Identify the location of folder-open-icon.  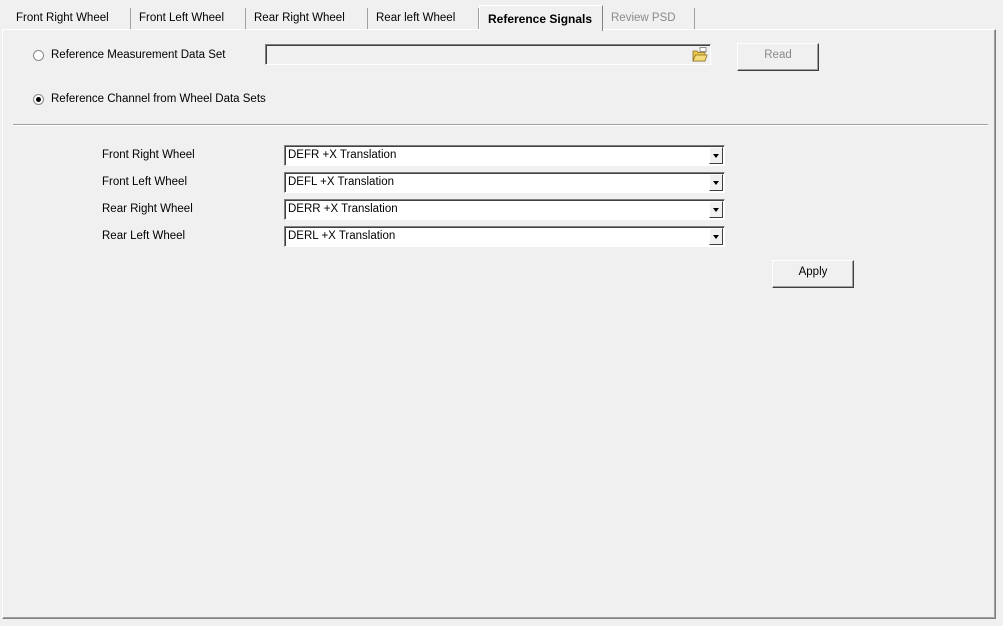
(700, 54).